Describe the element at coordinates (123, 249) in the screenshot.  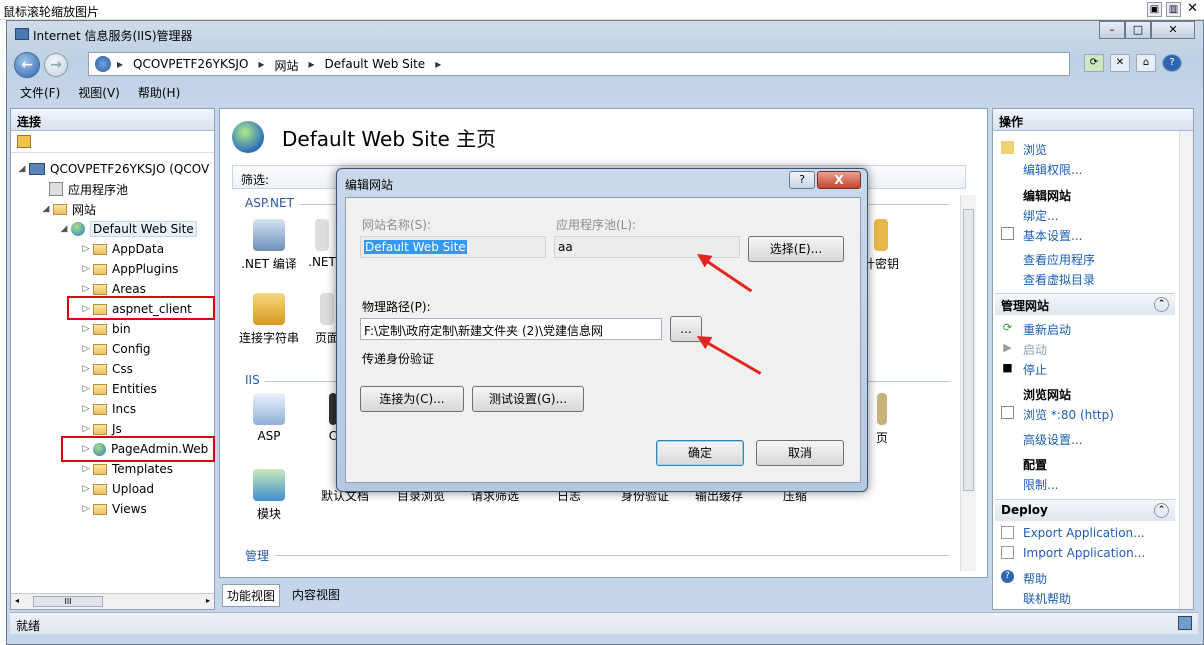
I see `tree-folder-appdata: ▷ AppData` at that location.